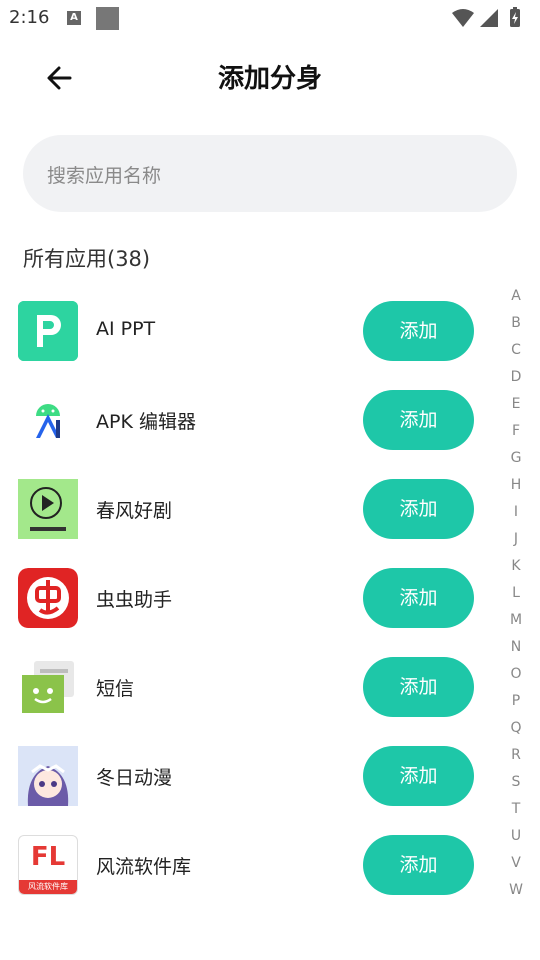 The height and width of the screenshot is (960, 540). I want to click on search-placeholder: 搜索应用名称, so click(104, 176).